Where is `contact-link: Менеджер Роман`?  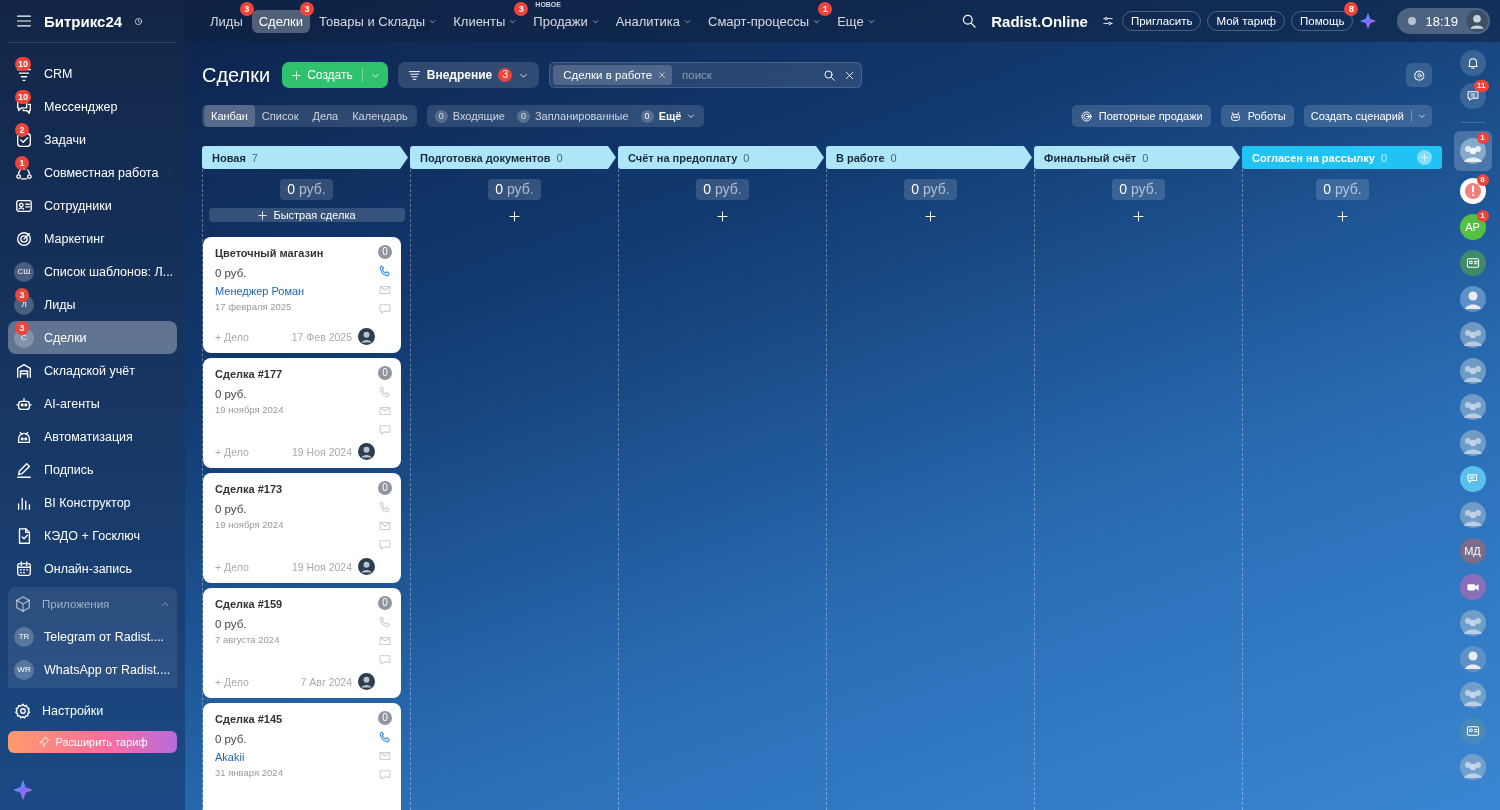
contact-link: Менеджер Роман is located at coordinates (295, 291).